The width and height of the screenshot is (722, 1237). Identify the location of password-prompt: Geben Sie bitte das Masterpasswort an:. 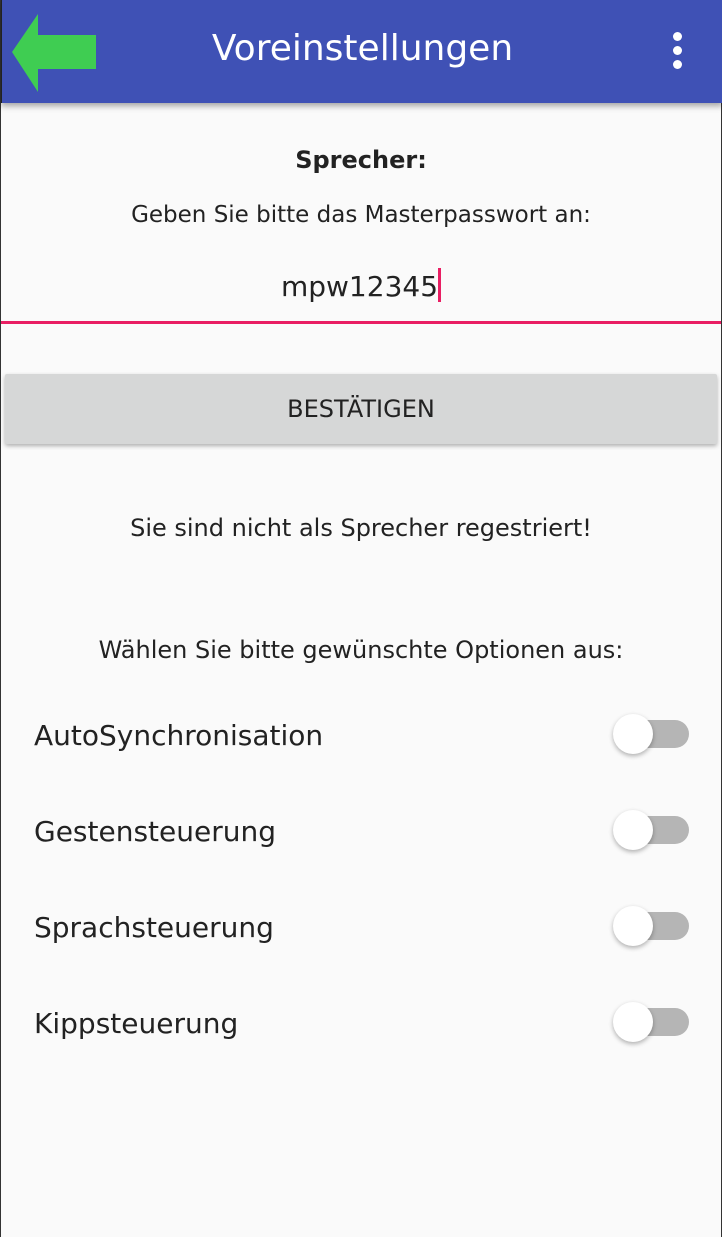
(361, 215).